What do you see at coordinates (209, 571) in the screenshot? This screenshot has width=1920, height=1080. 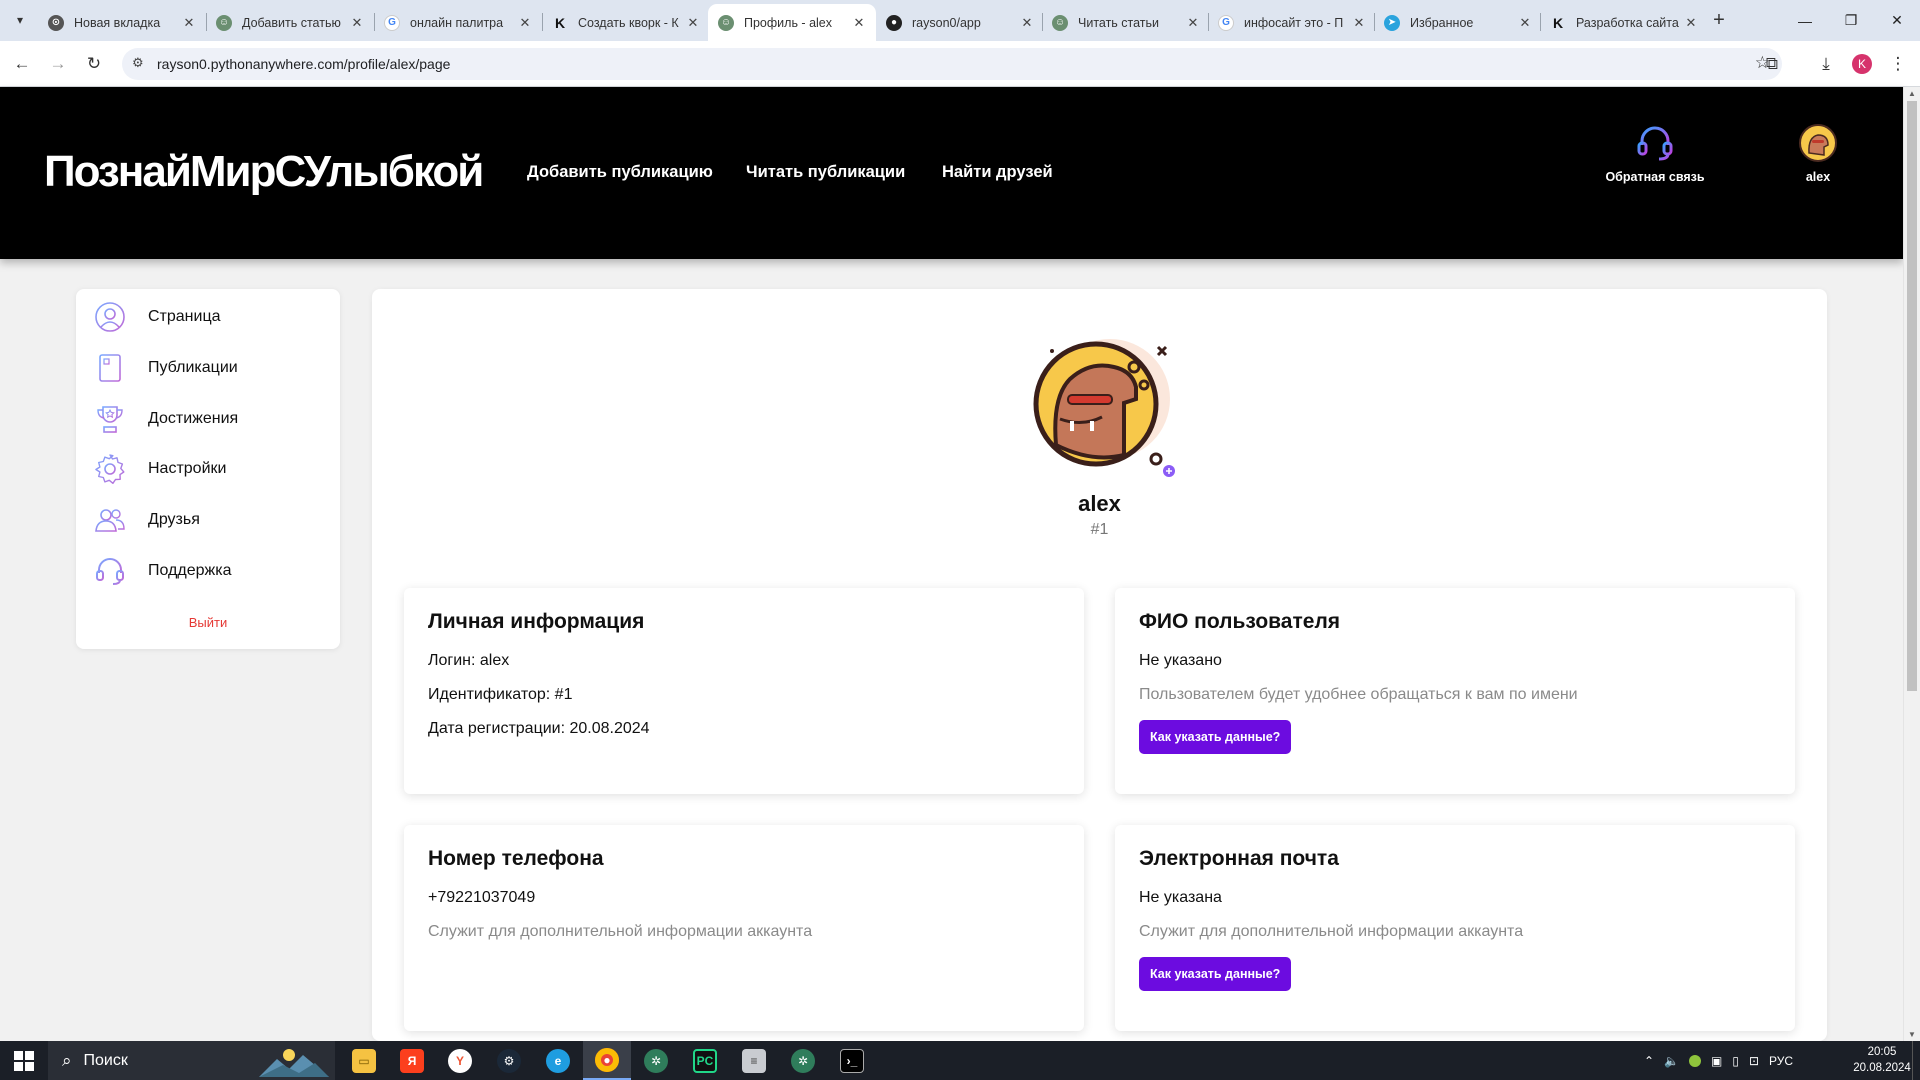 I see `sidebar-item-support: Поддержка` at bounding box center [209, 571].